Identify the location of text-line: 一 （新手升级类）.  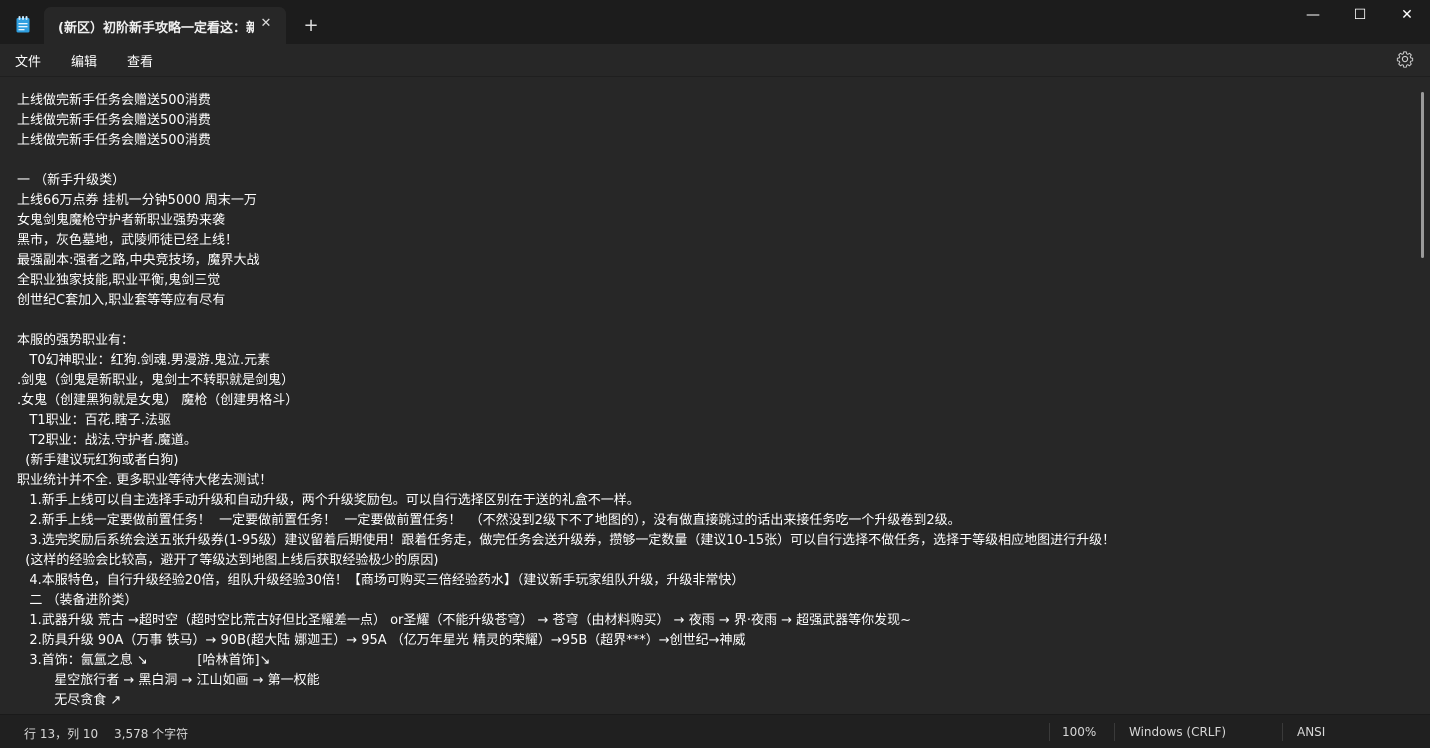
(71, 180).